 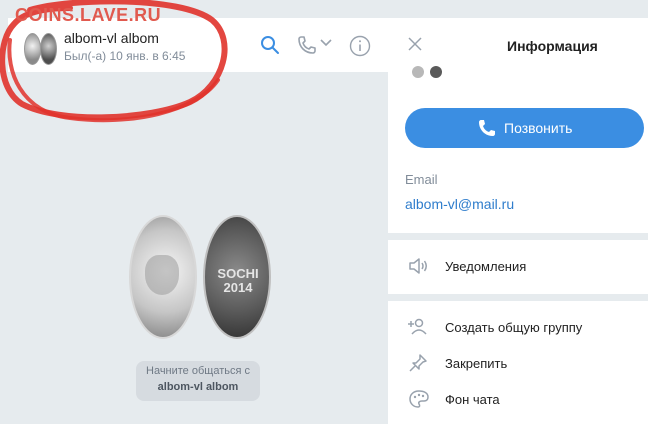 I want to click on start-chat-hint: Начните общаться с albom-vl albom, so click(x=198, y=381).